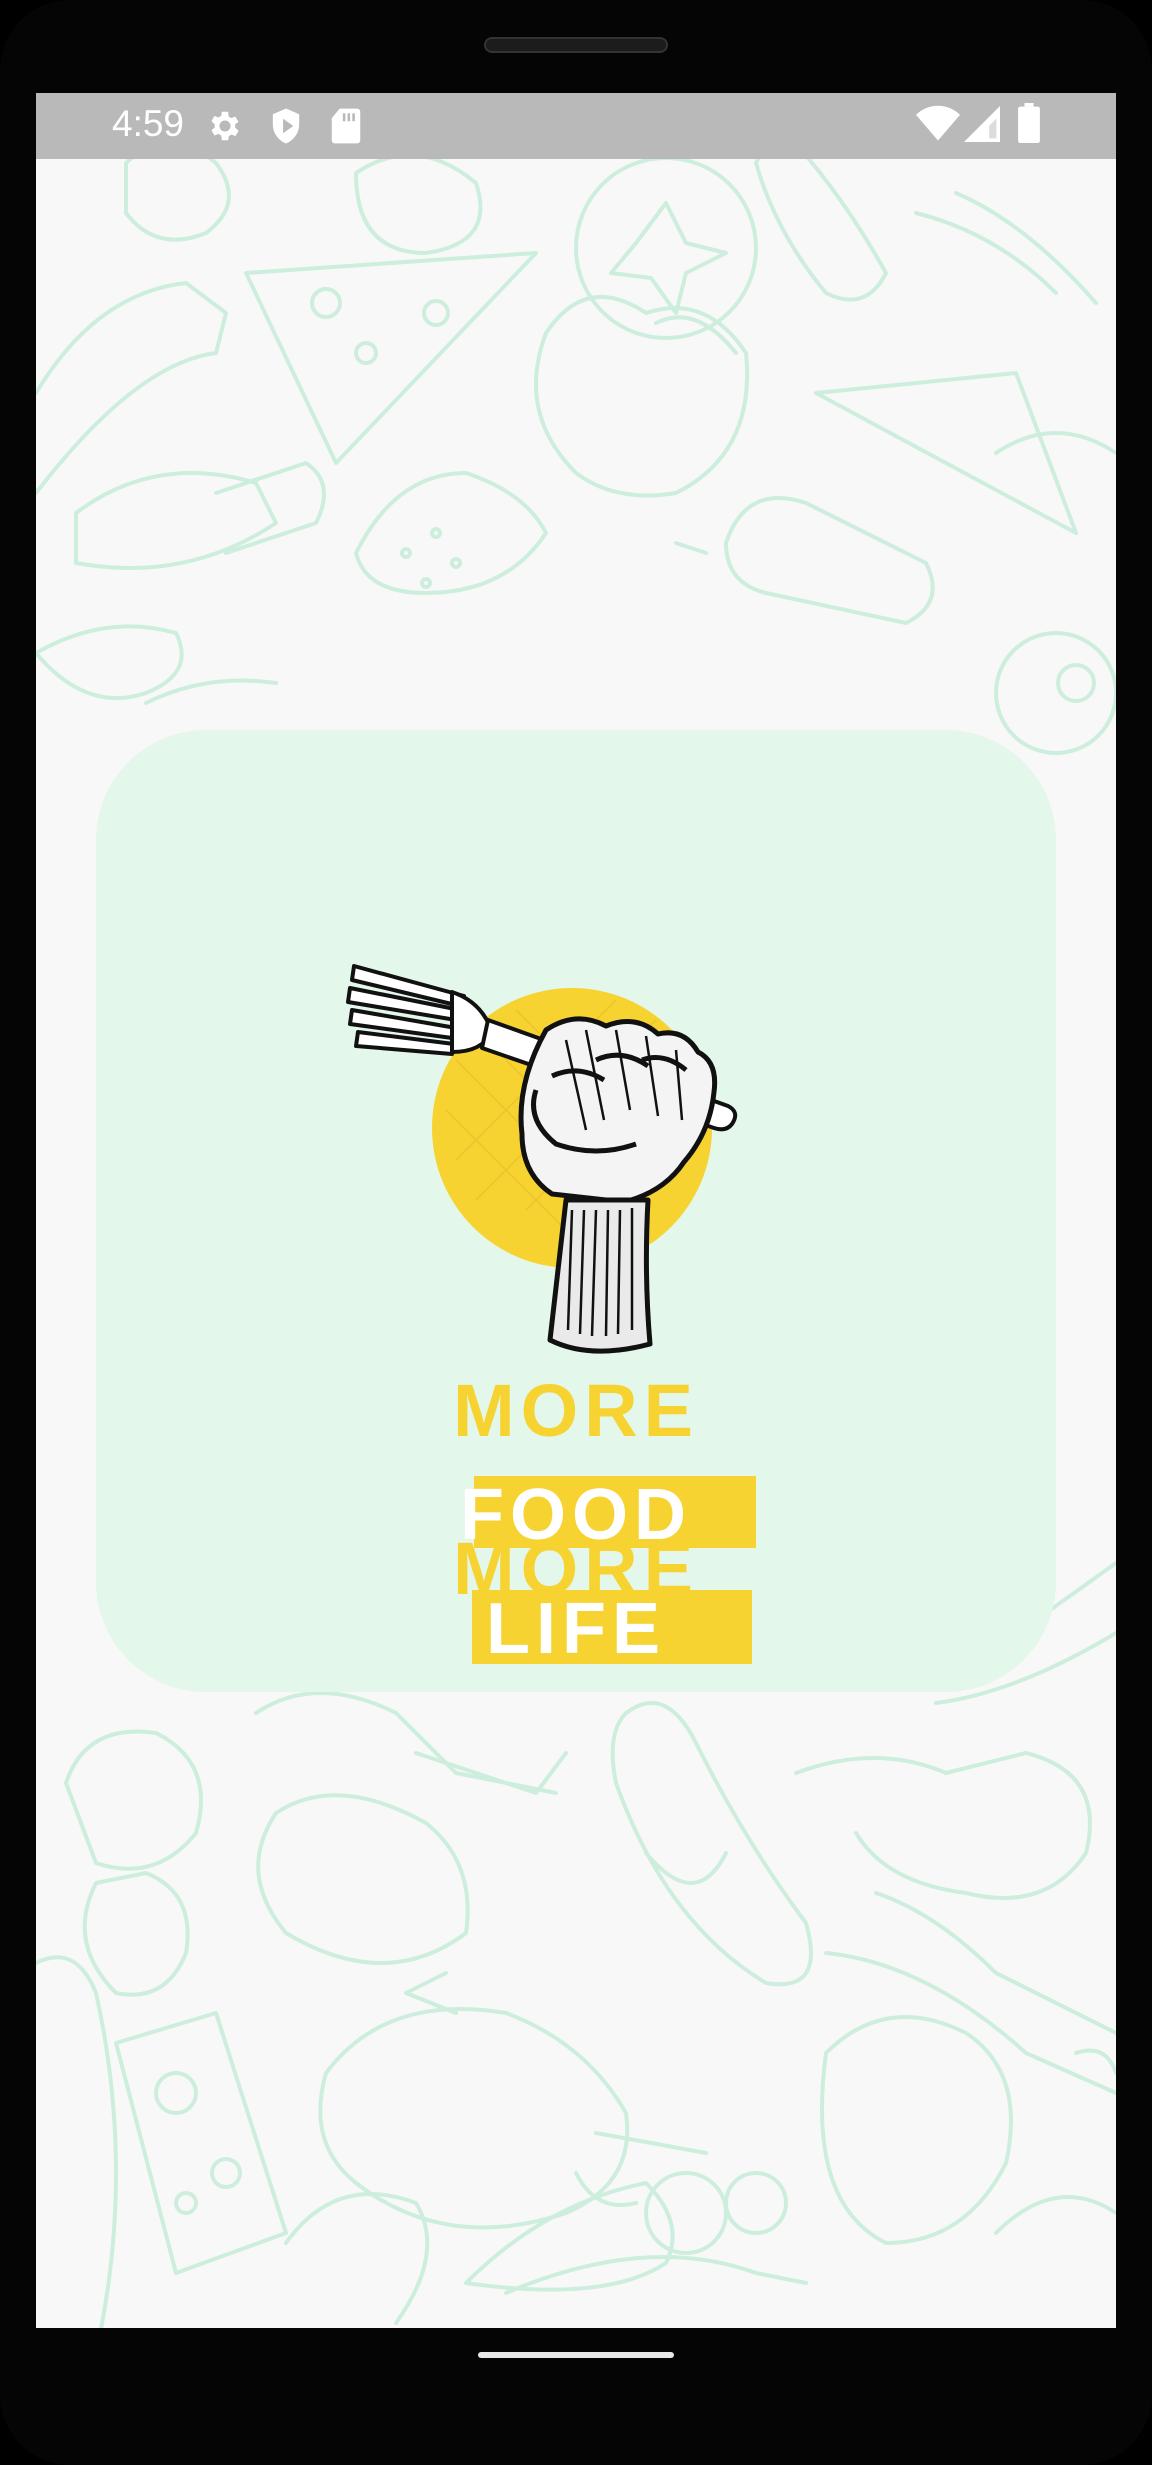 This screenshot has width=1152, height=2465. Describe the element at coordinates (576, 1410) in the screenshot. I see `slogan-line-more-1: MORE` at that location.